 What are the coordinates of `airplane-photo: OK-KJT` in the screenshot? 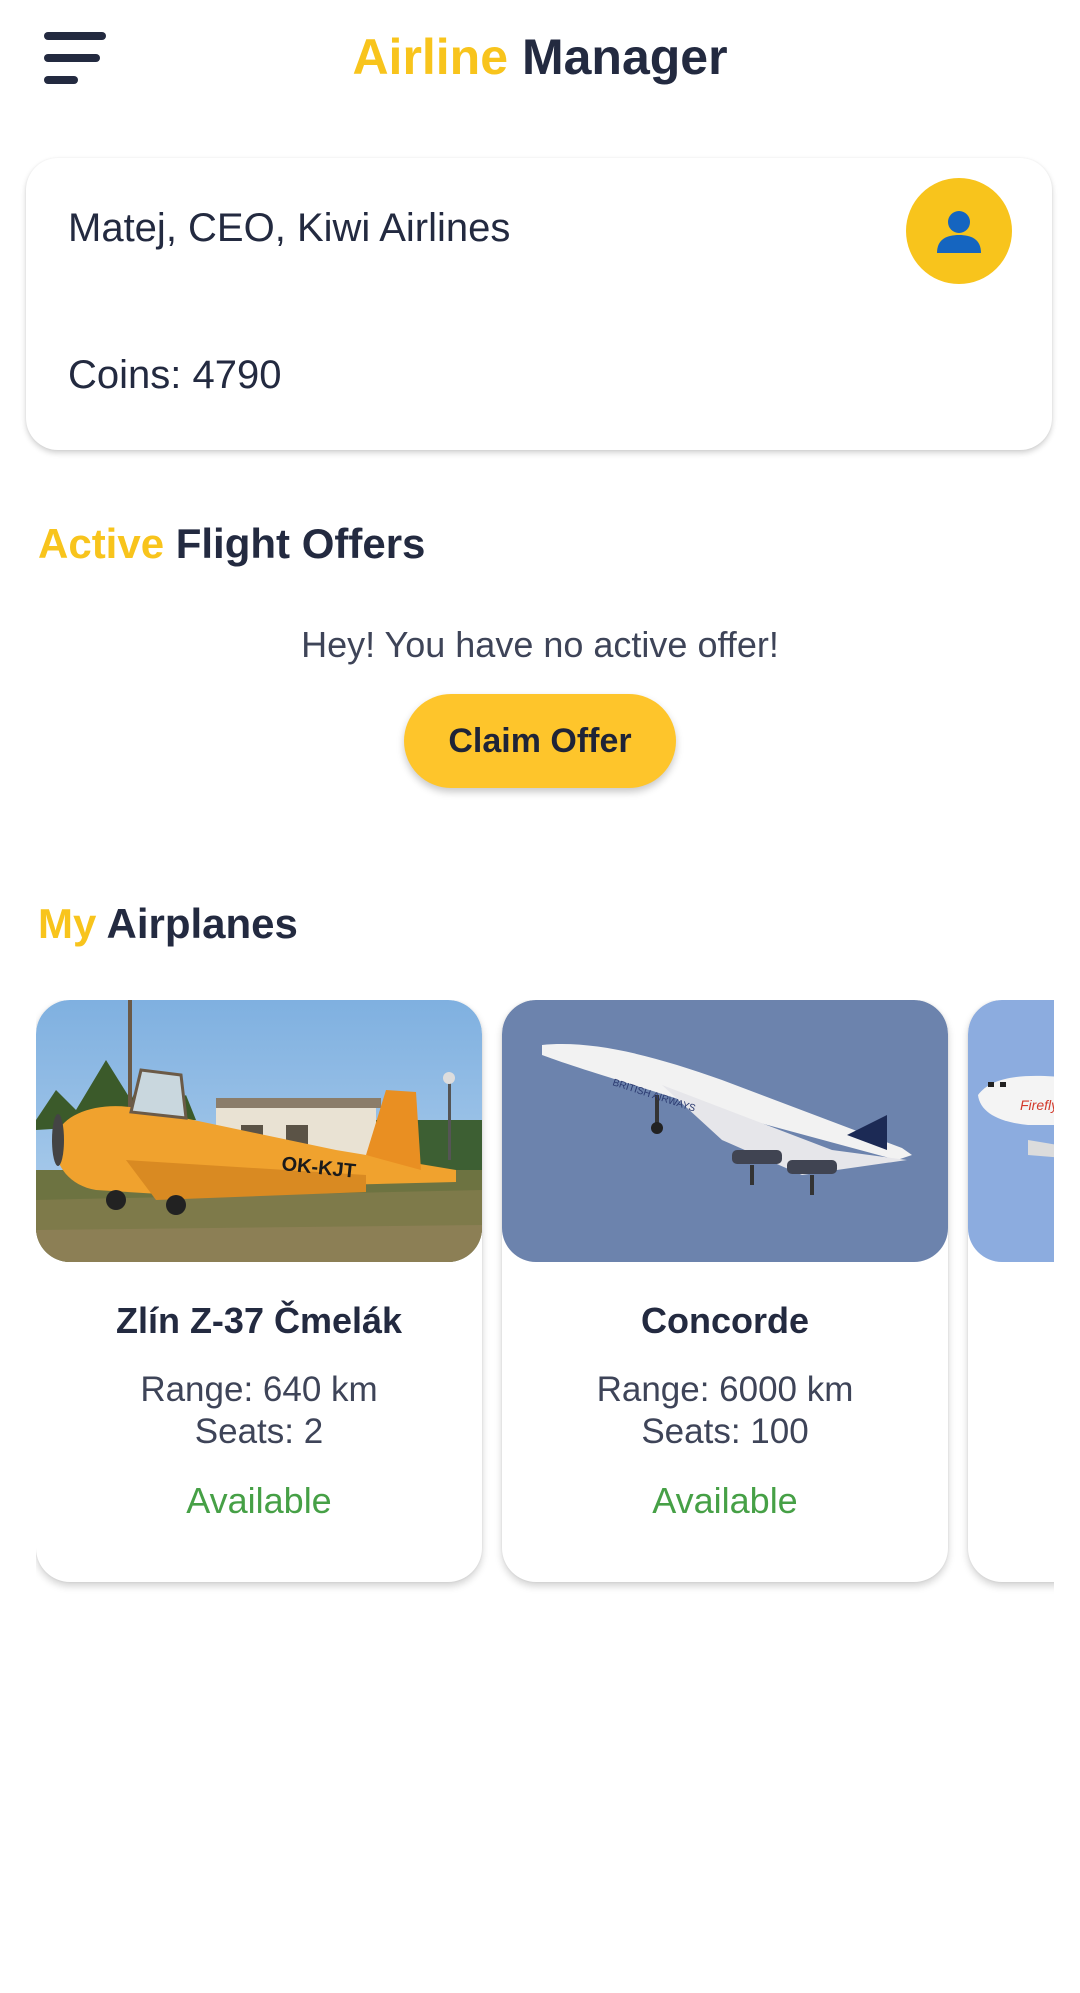 It's located at (259, 1131).